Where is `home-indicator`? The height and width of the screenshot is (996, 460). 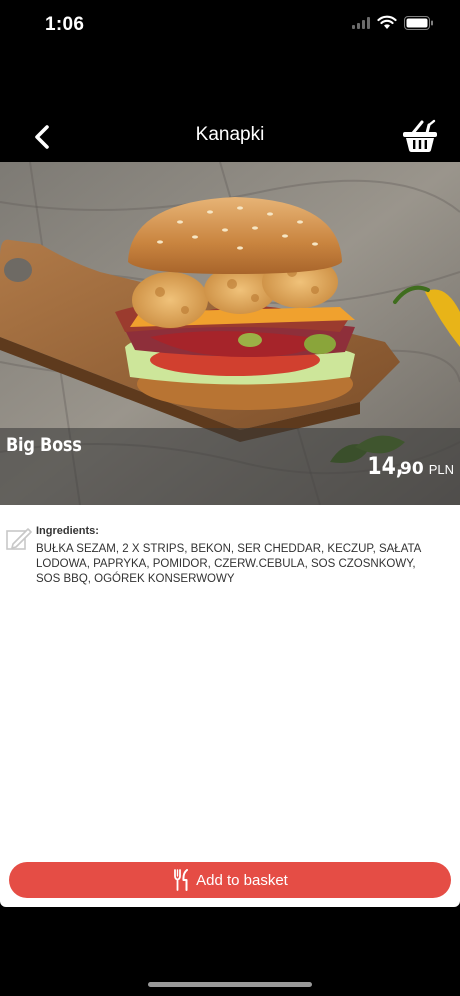
home-indicator is located at coordinates (230, 984).